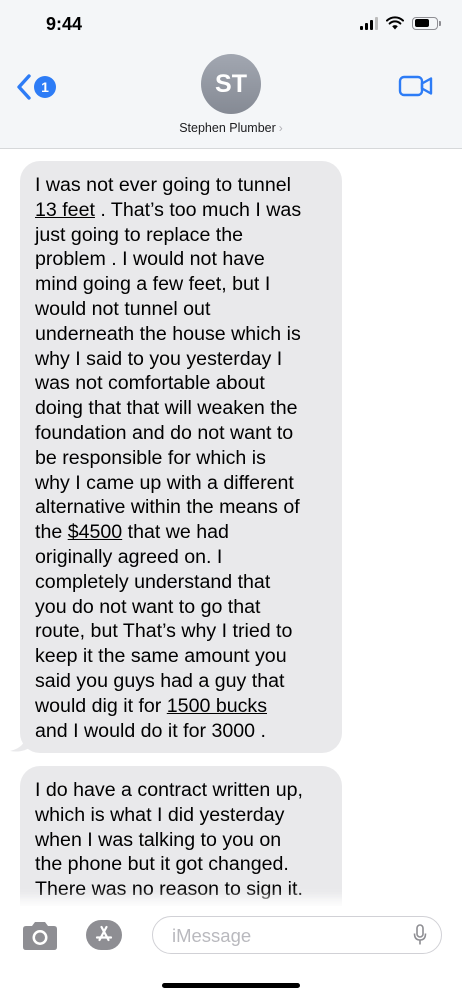 The height and width of the screenshot is (1000, 462). What do you see at coordinates (65, 210) in the screenshot?
I see `detected-data-link: 13 feet` at bounding box center [65, 210].